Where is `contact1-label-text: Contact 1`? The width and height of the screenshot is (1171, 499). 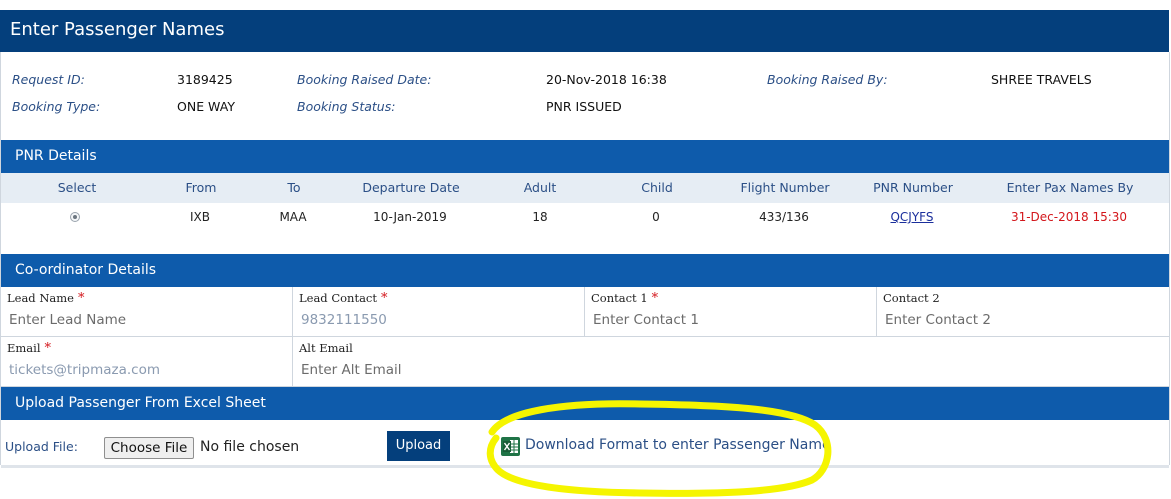 contact1-label-text: Contact 1 is located at coordinates (619, 298).